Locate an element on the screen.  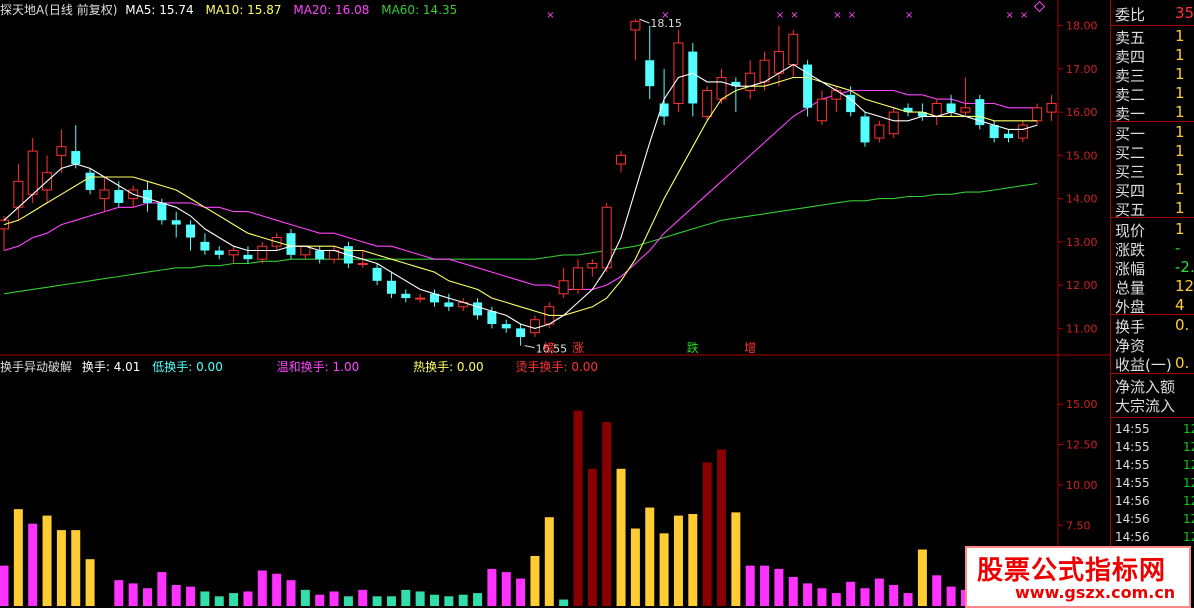
stat-row: 外盘 4 is located at coordinates (1150, 306).